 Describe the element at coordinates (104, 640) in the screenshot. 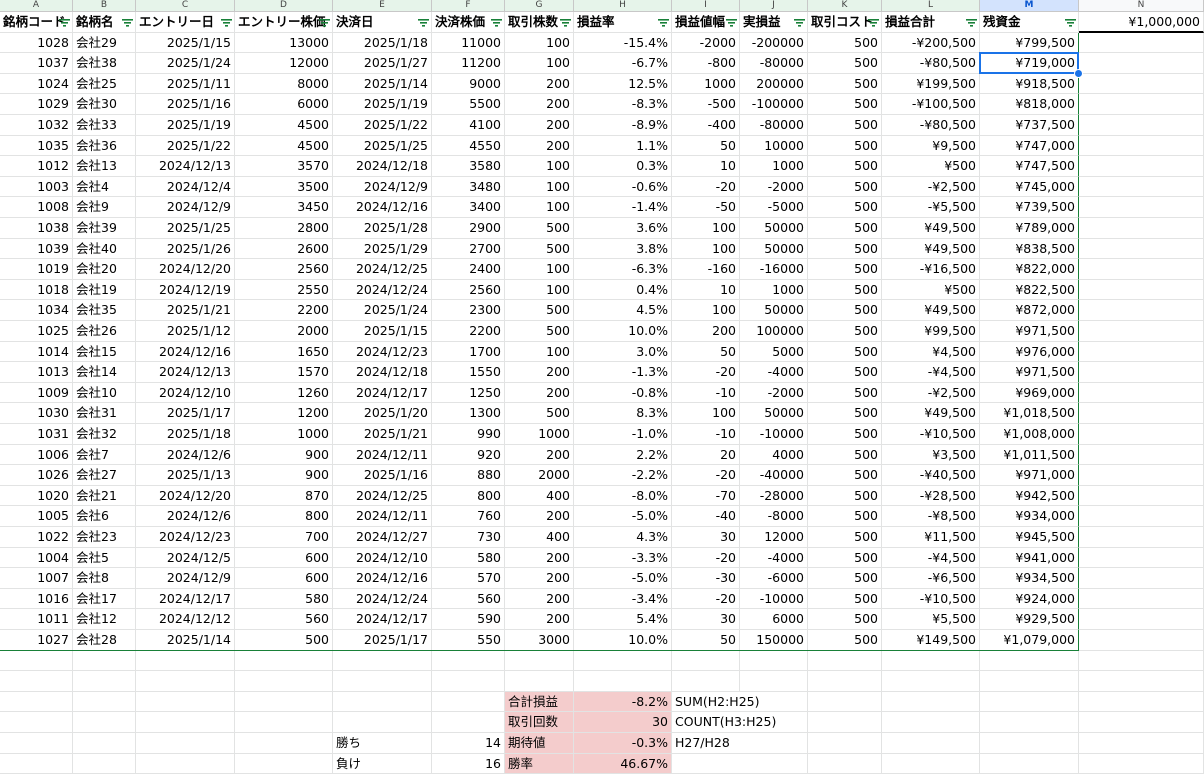

I see `table-cell: 会社28` at that location.